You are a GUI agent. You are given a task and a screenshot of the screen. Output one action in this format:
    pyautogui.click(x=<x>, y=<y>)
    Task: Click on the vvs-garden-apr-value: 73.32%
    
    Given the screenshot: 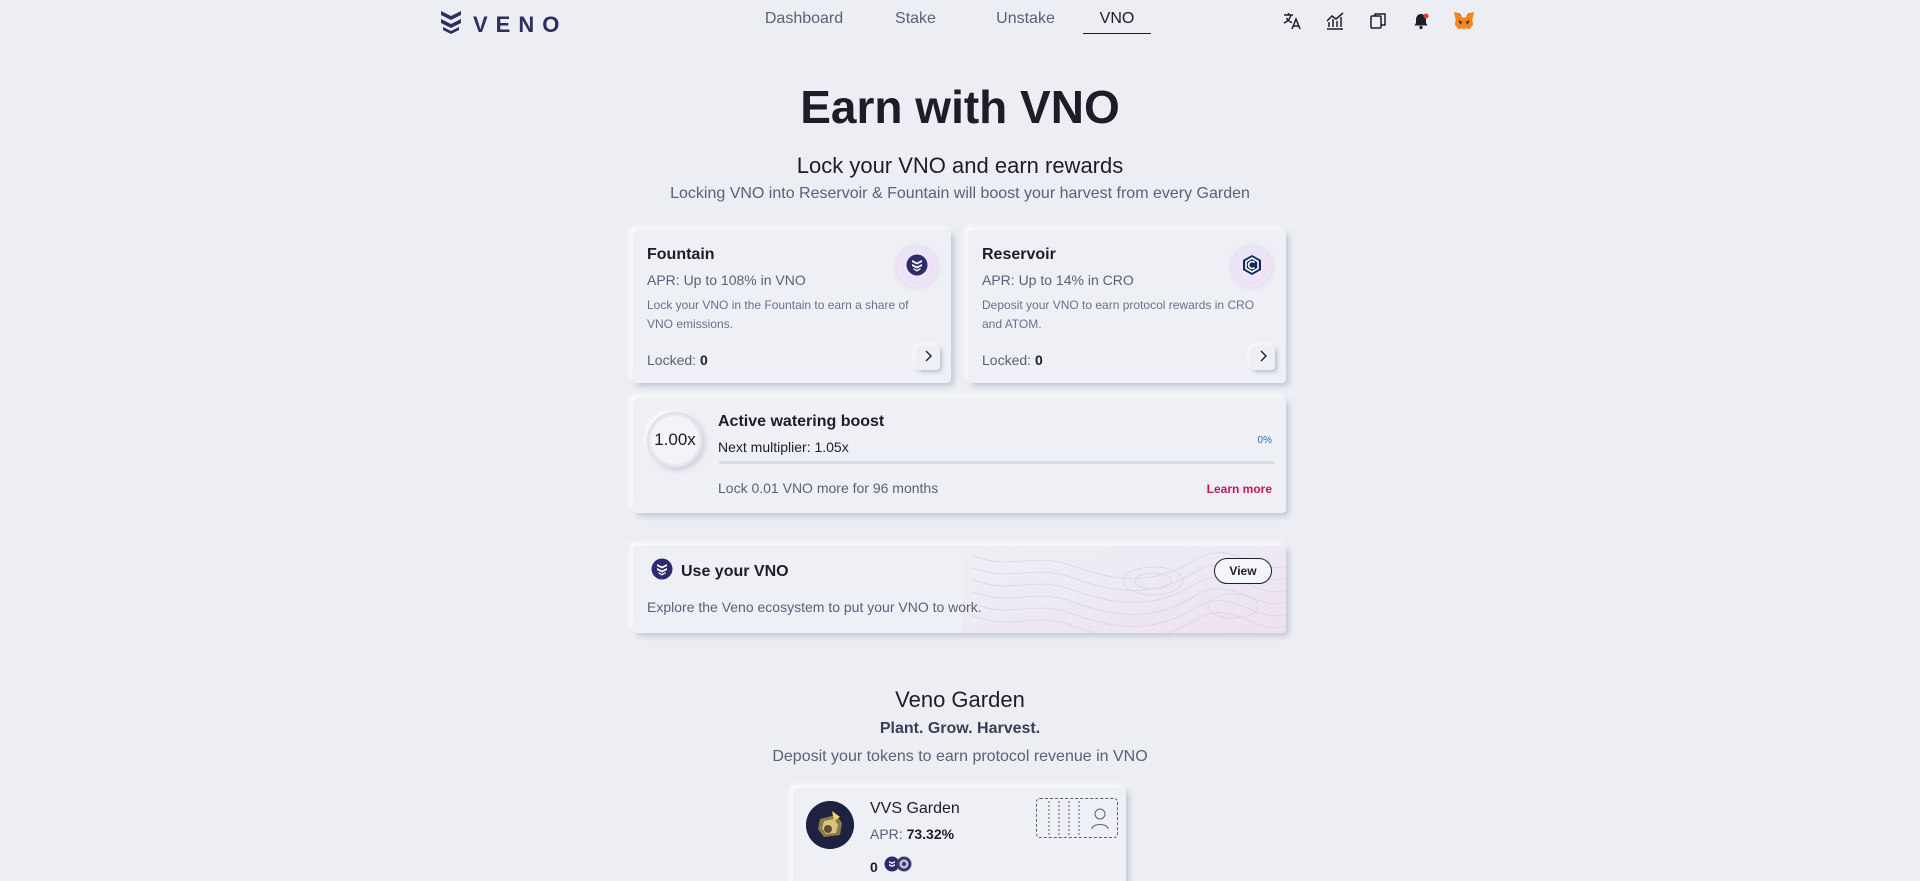 What is the action you would take?
    pyautogui.click(x=930, y=834)
    